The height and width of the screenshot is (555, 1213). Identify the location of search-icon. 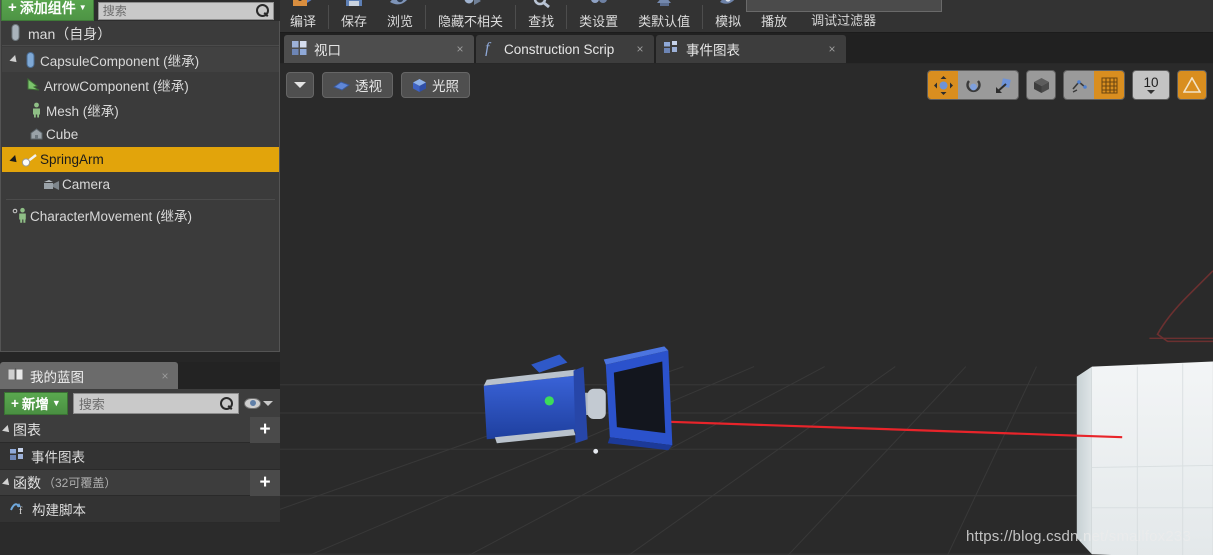
(226, 403).